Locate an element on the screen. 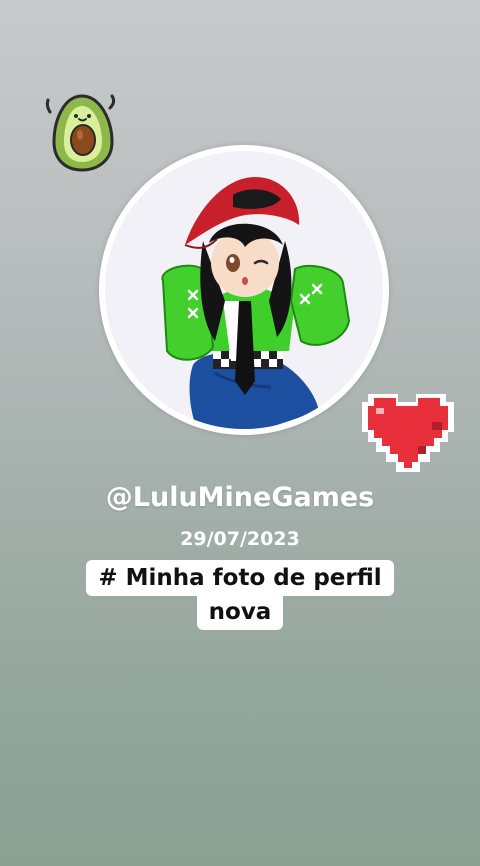  username-label: @LuluMineGames is located at coordinates (240, 497).